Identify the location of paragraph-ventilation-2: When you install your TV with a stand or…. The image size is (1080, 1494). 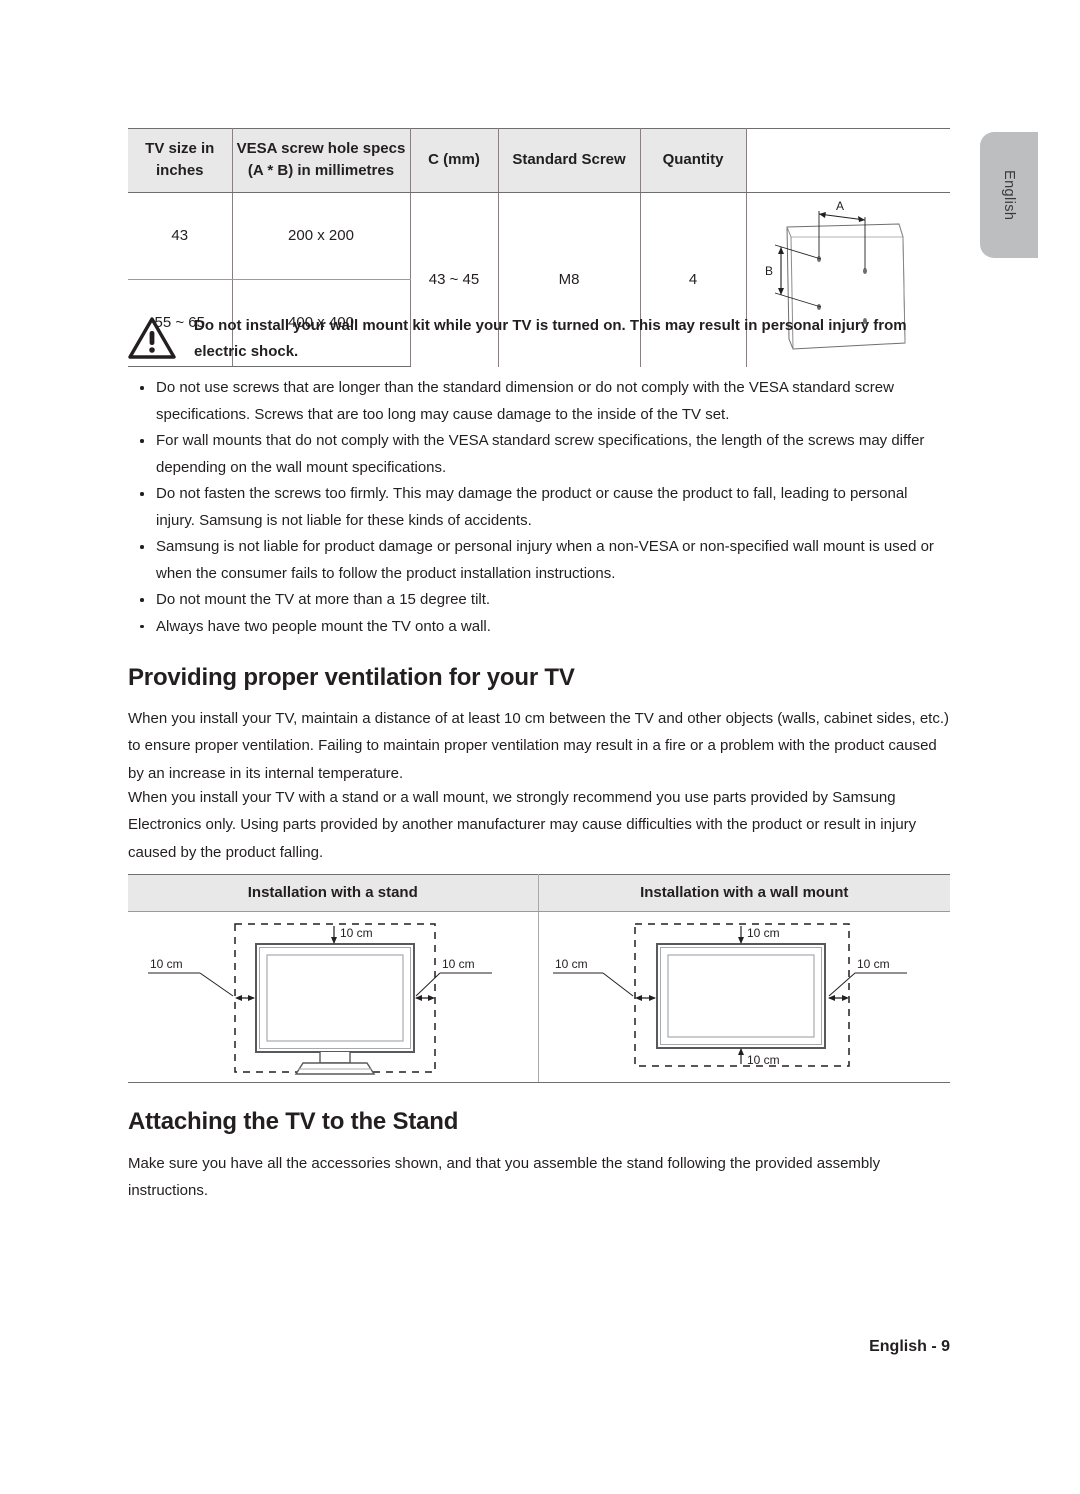
(522, 825).